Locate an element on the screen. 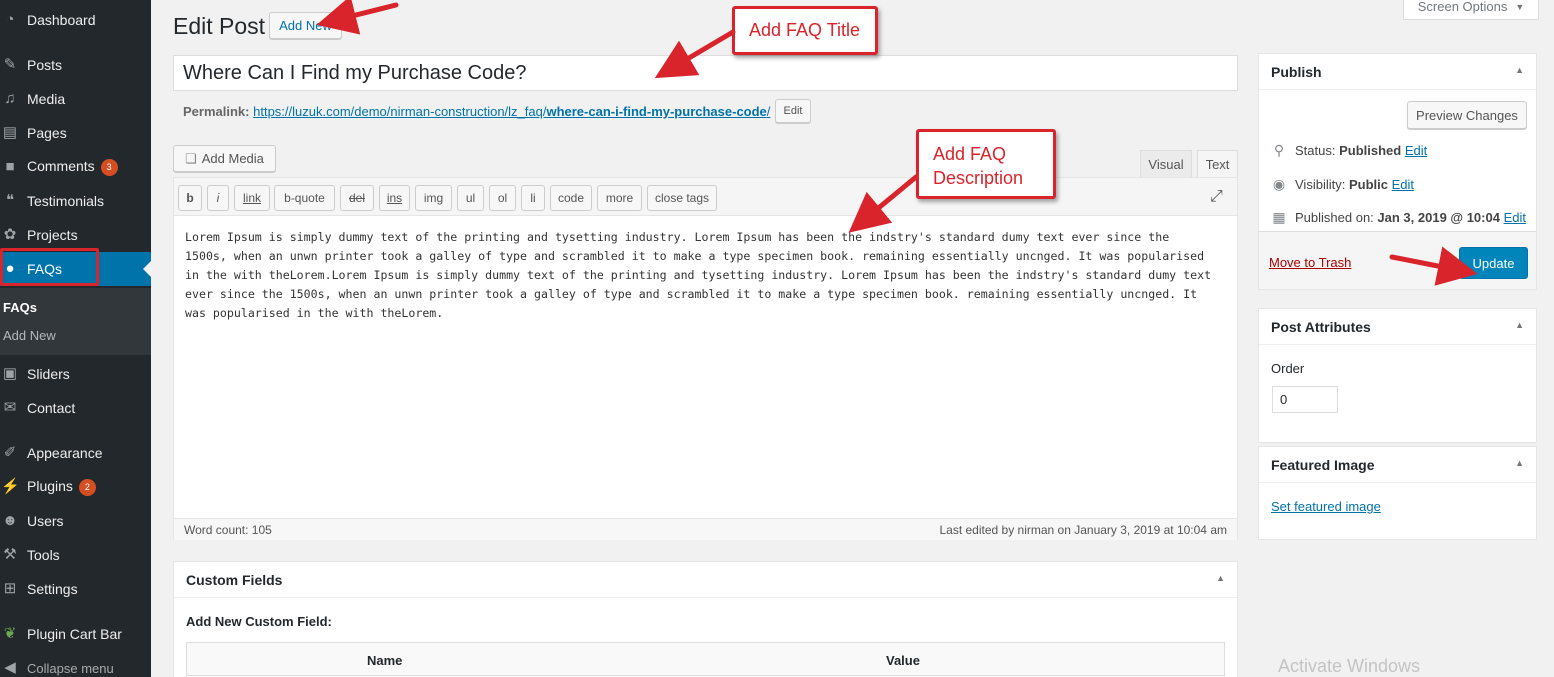  menu-settings: ⊞ Settings is located at coordinates (75, 589).